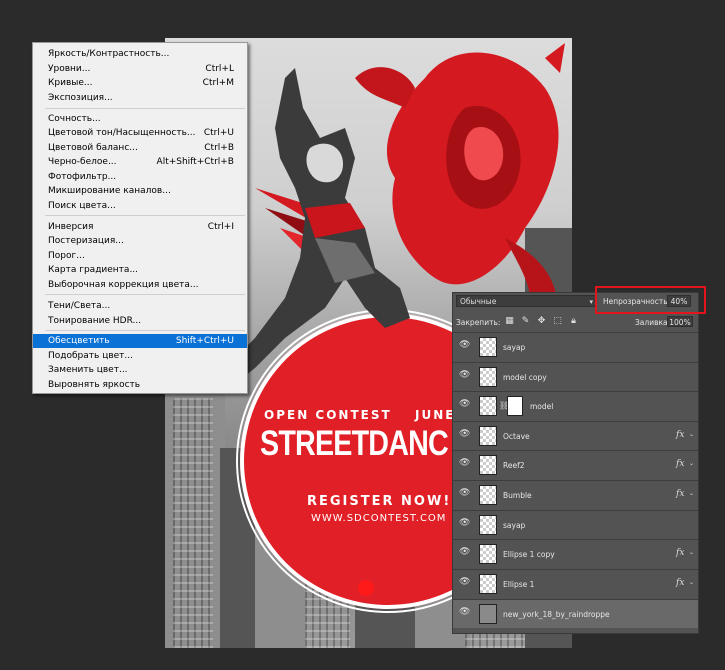 This screenshot has height=670, width=725. Describe the element at coordinates (204, 341) in the screenshot. I see `menu-item-shortcut: Shift+Ctrl+U` at that location.